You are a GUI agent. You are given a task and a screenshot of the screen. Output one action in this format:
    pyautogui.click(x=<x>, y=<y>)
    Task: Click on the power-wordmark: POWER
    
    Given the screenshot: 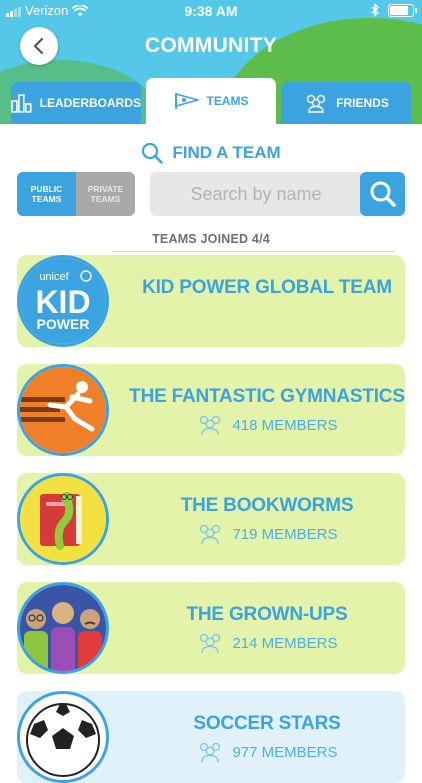 What is the action you would take?
    pyautogui.click(x=63, y=324)
    